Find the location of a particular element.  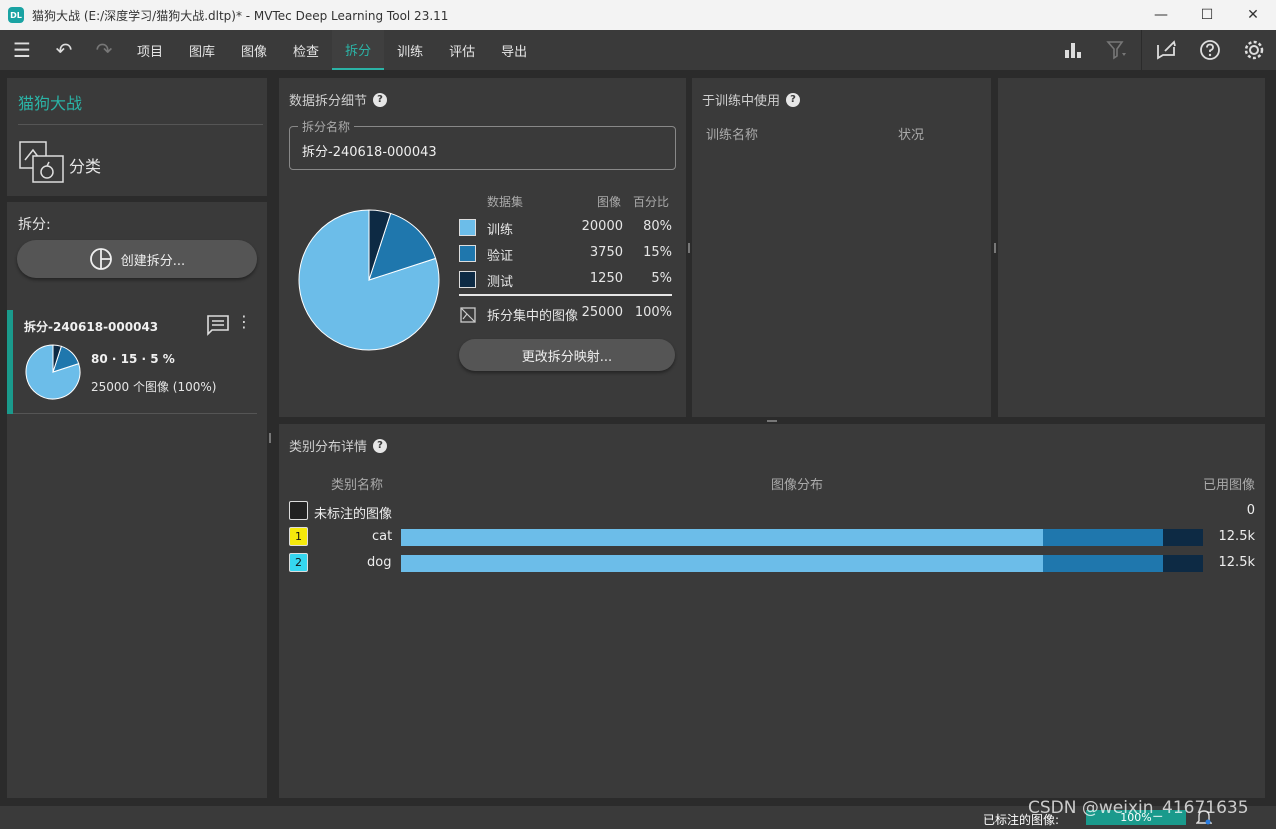

comment-icon is located at coordinates (218, 325).